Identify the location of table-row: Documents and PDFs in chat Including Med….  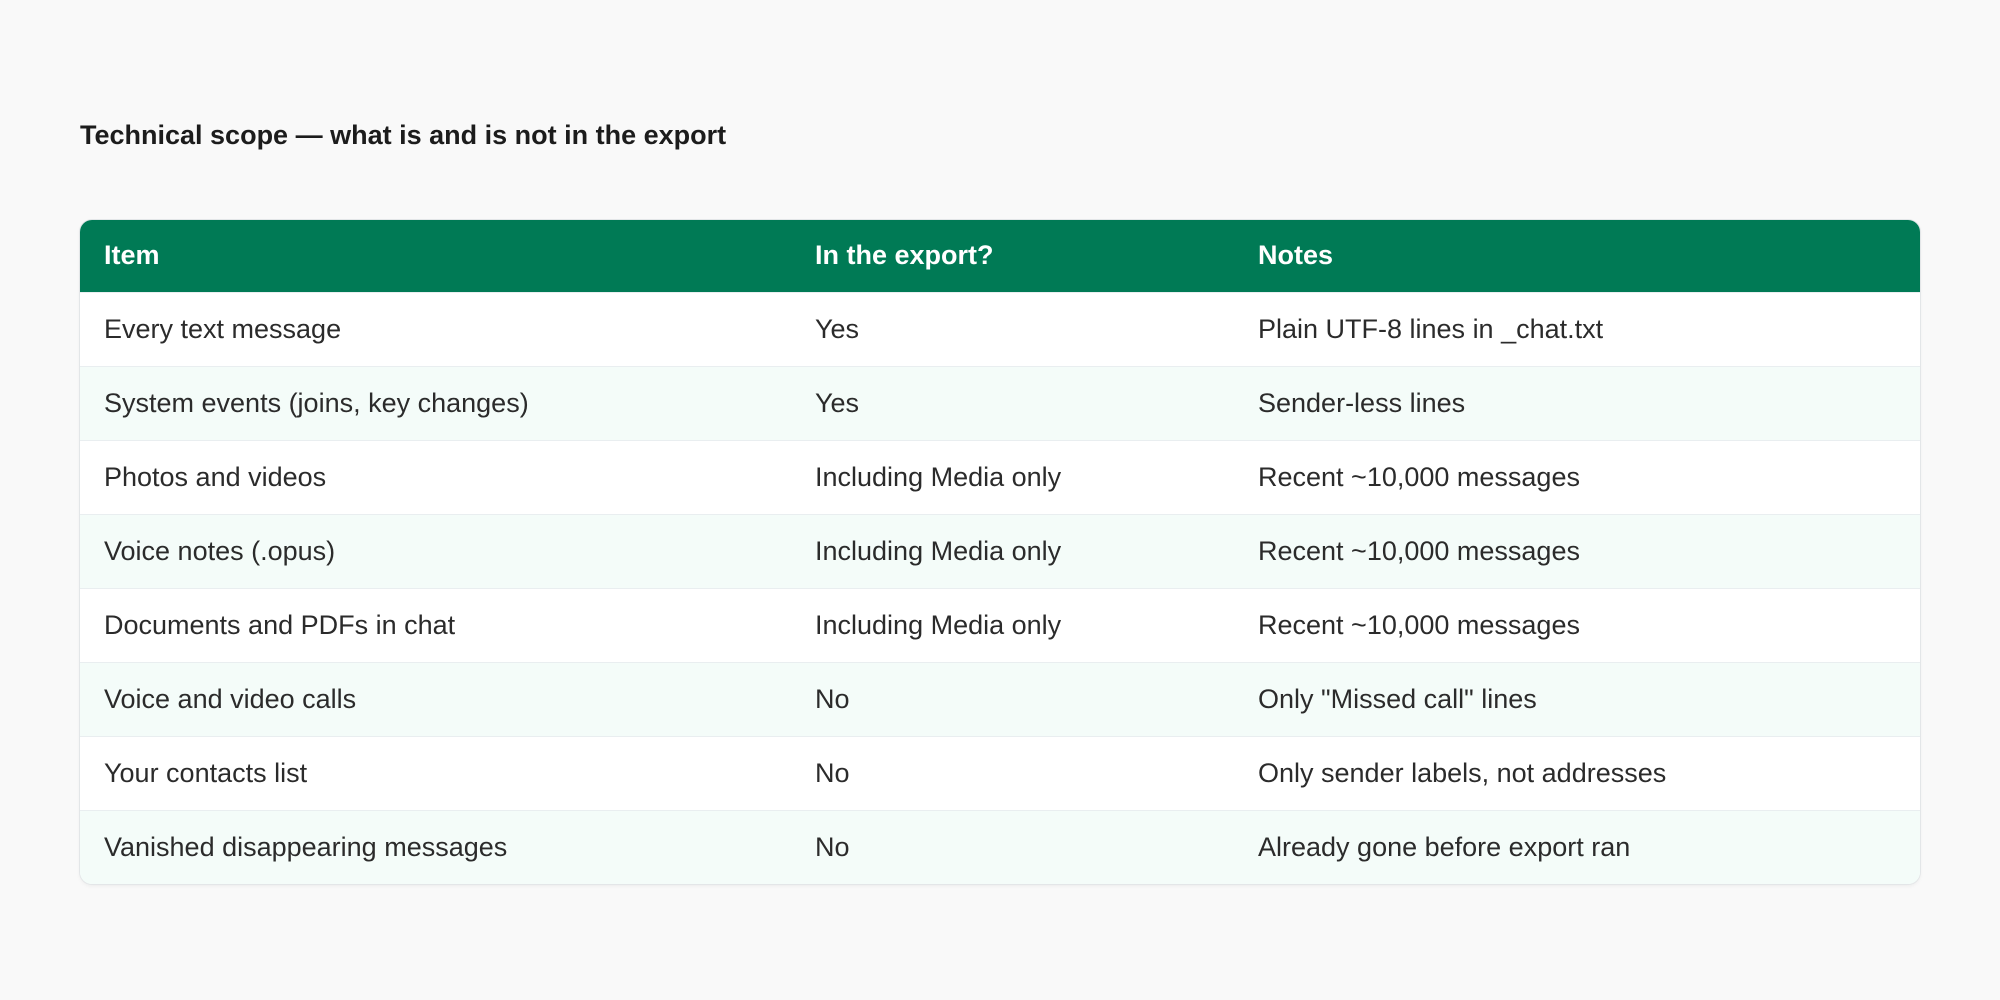
(1000, 625).